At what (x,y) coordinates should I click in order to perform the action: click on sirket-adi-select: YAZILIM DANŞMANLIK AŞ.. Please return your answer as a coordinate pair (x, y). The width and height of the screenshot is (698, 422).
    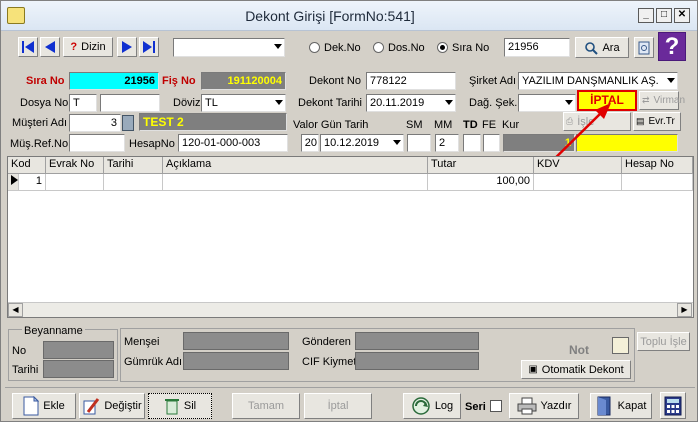
    Looking at the image, I should click on (598, 81).